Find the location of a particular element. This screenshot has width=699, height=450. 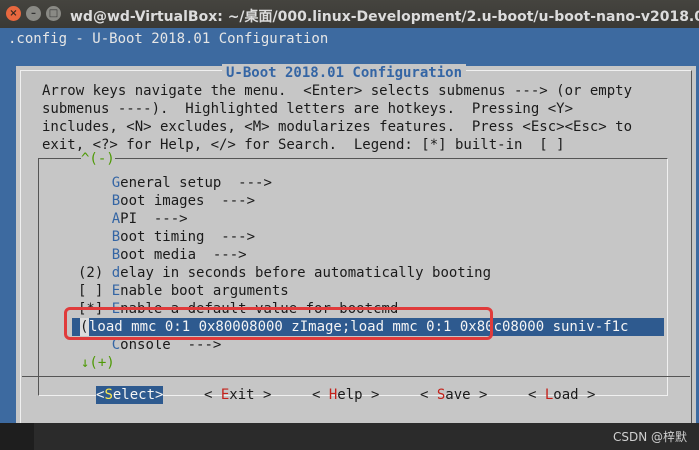

menu-item-api: API ---> is located at coordinates (133, 219).